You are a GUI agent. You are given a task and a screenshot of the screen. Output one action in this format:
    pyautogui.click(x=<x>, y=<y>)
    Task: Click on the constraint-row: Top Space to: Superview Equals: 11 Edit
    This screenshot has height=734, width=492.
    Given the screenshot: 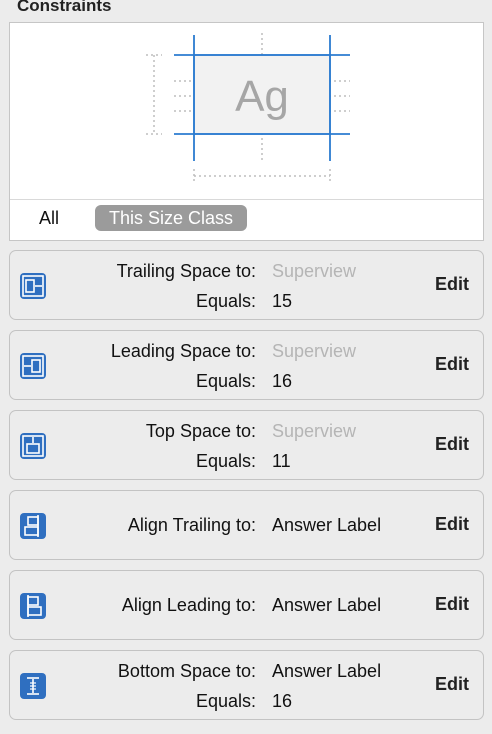 What is the action you would take?
    pyautogui.click(x=246, y=445)
    